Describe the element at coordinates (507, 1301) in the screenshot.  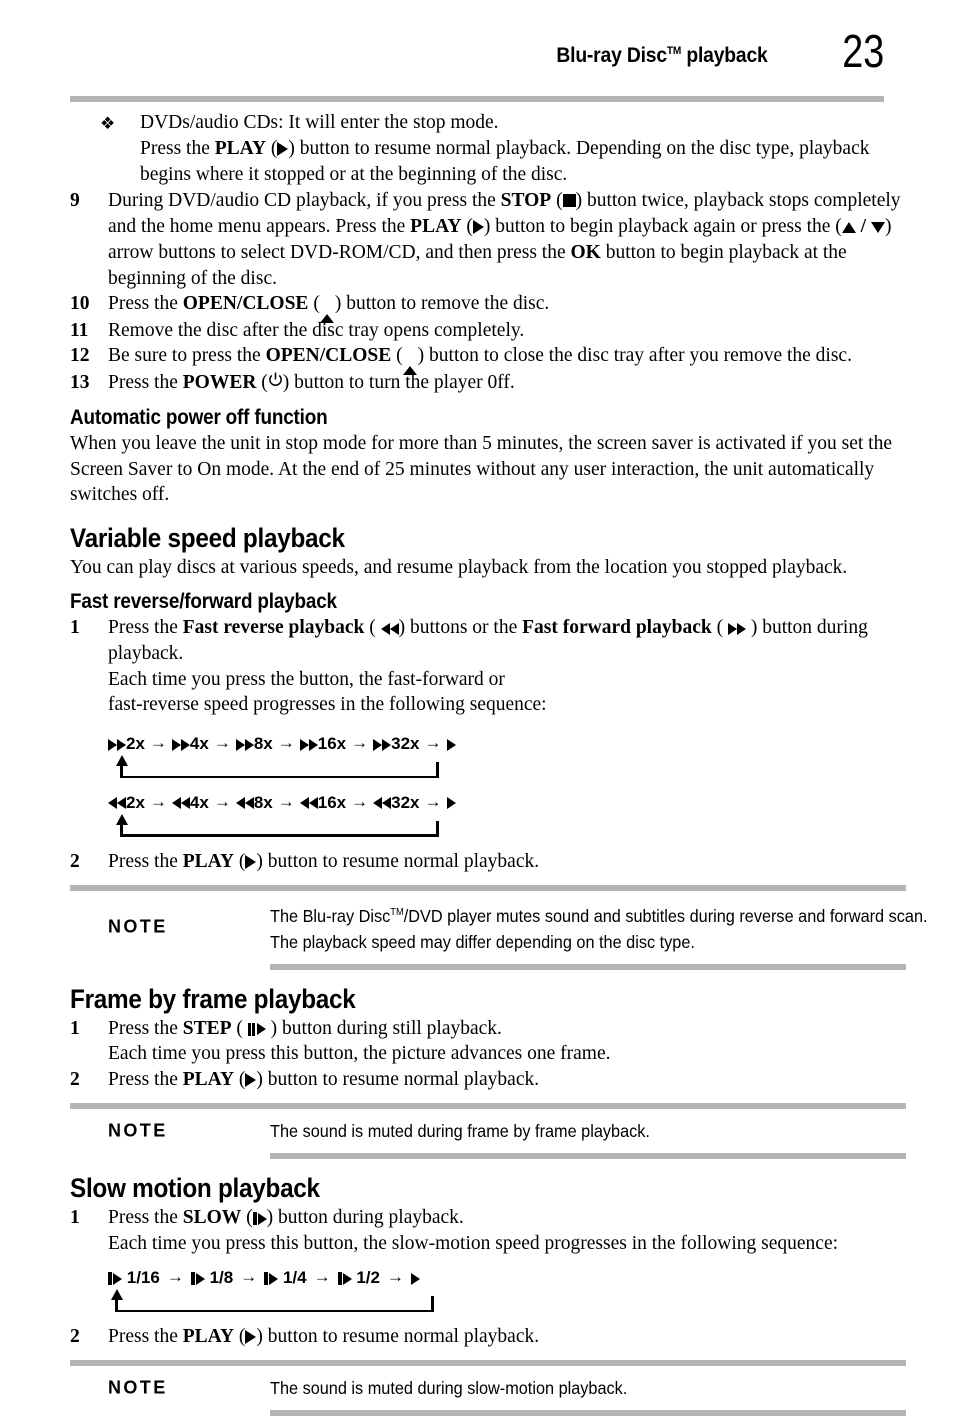
I see `slow-sequence-loopback` at that location.